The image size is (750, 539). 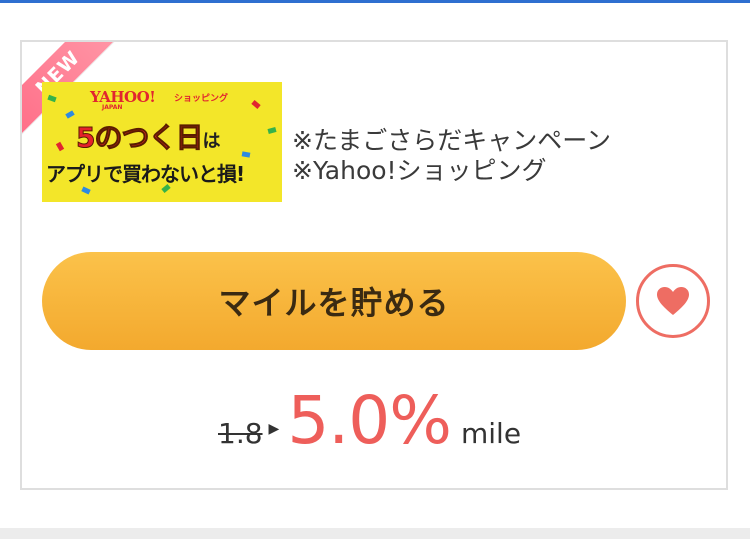 I want to click on favorite-button, so click(x=673, y=301).